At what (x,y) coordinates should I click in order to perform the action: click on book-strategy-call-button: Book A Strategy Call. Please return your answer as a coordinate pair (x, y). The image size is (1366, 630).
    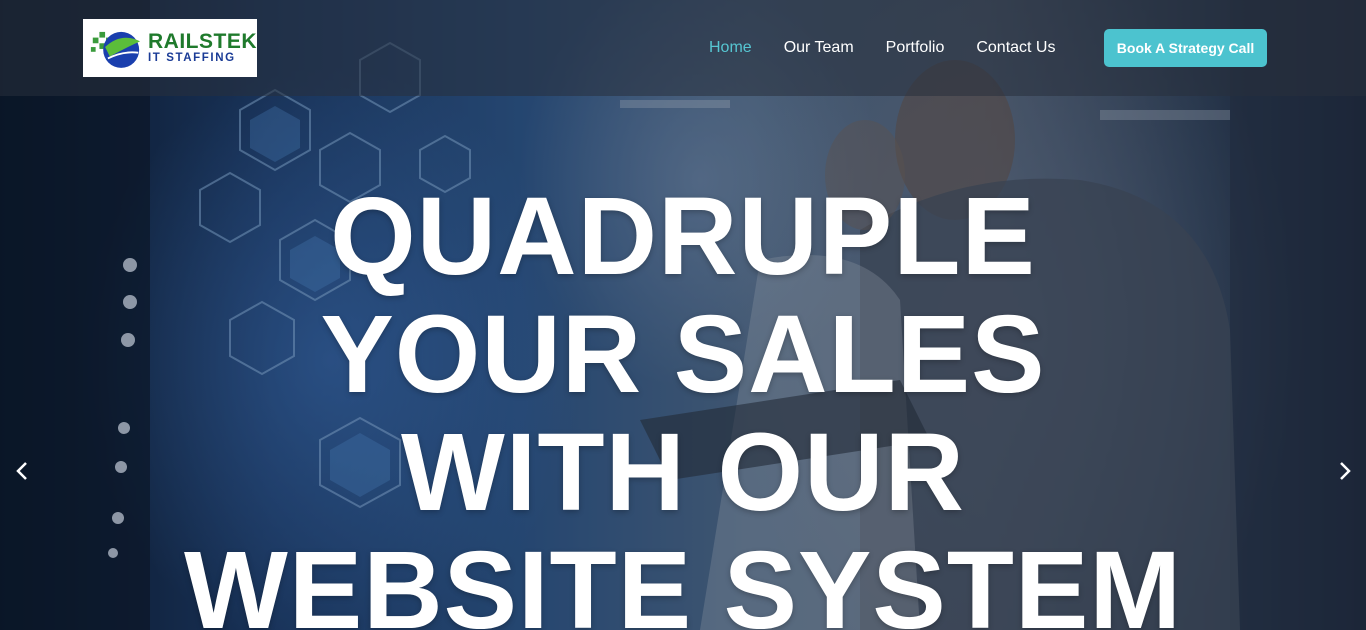
    Looking at the image, I should click on (1185, 48).